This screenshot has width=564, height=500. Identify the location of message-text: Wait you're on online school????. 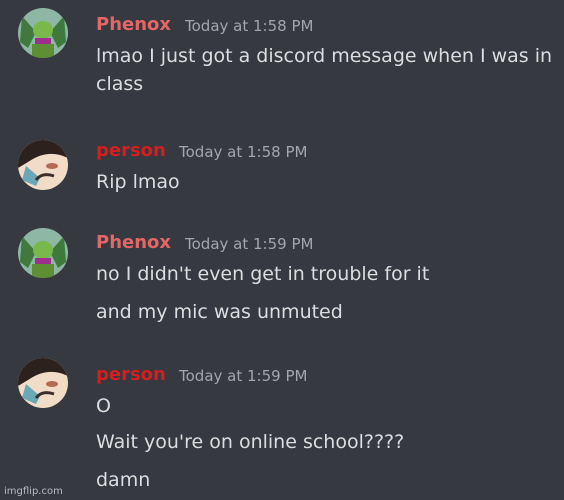
(250, 442).